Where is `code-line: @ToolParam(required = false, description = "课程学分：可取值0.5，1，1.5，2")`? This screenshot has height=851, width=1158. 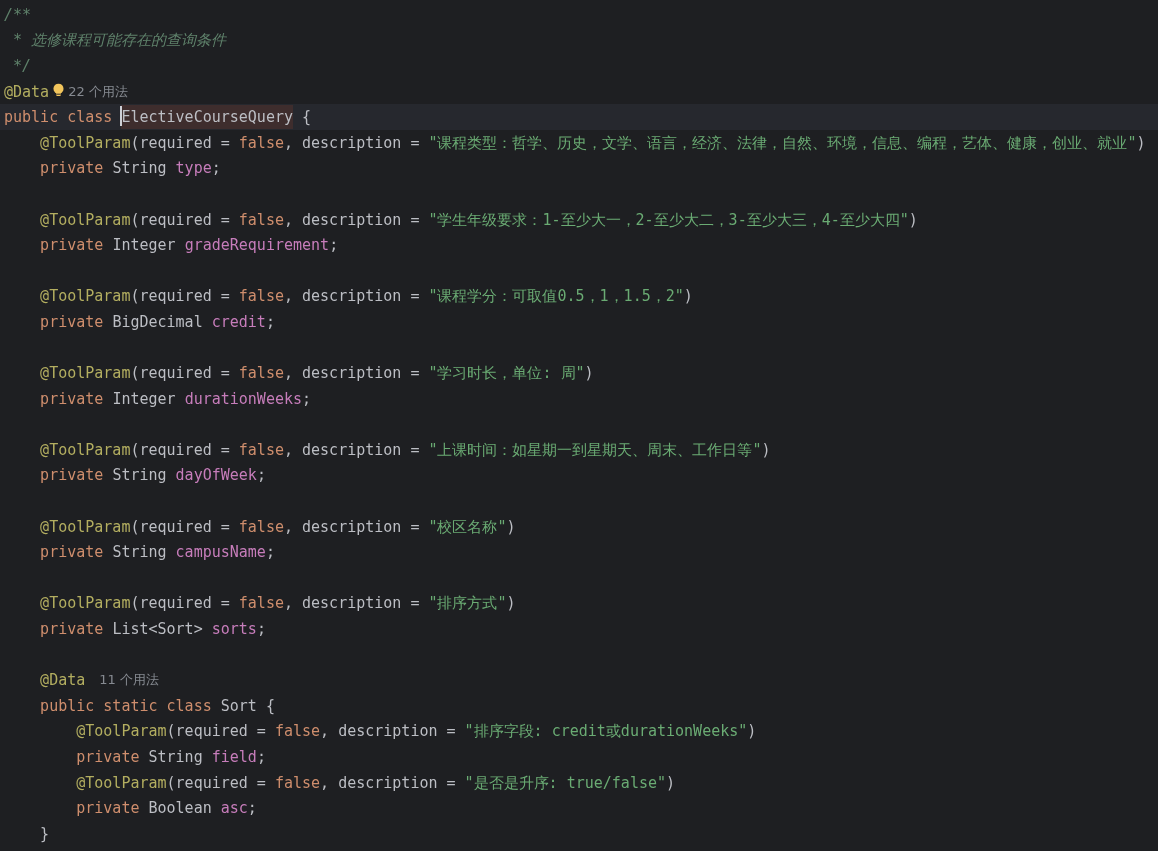
code-line: @ToolParam(required = false, description = "课程学分：可取值0.5，1，1.5，2") is located at coordinates (366, 296).